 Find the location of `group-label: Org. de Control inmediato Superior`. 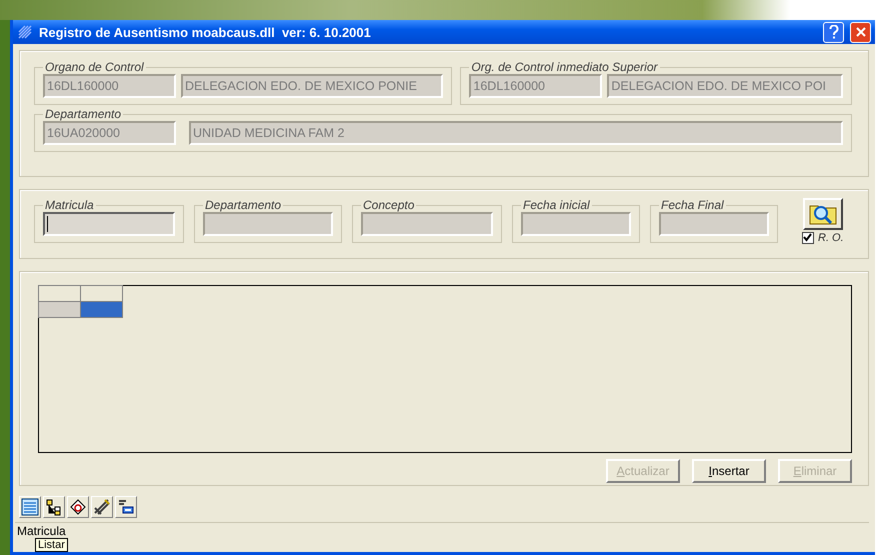

group-label: Org. de Control inmediato Superior is located at coordinates (564, 67).